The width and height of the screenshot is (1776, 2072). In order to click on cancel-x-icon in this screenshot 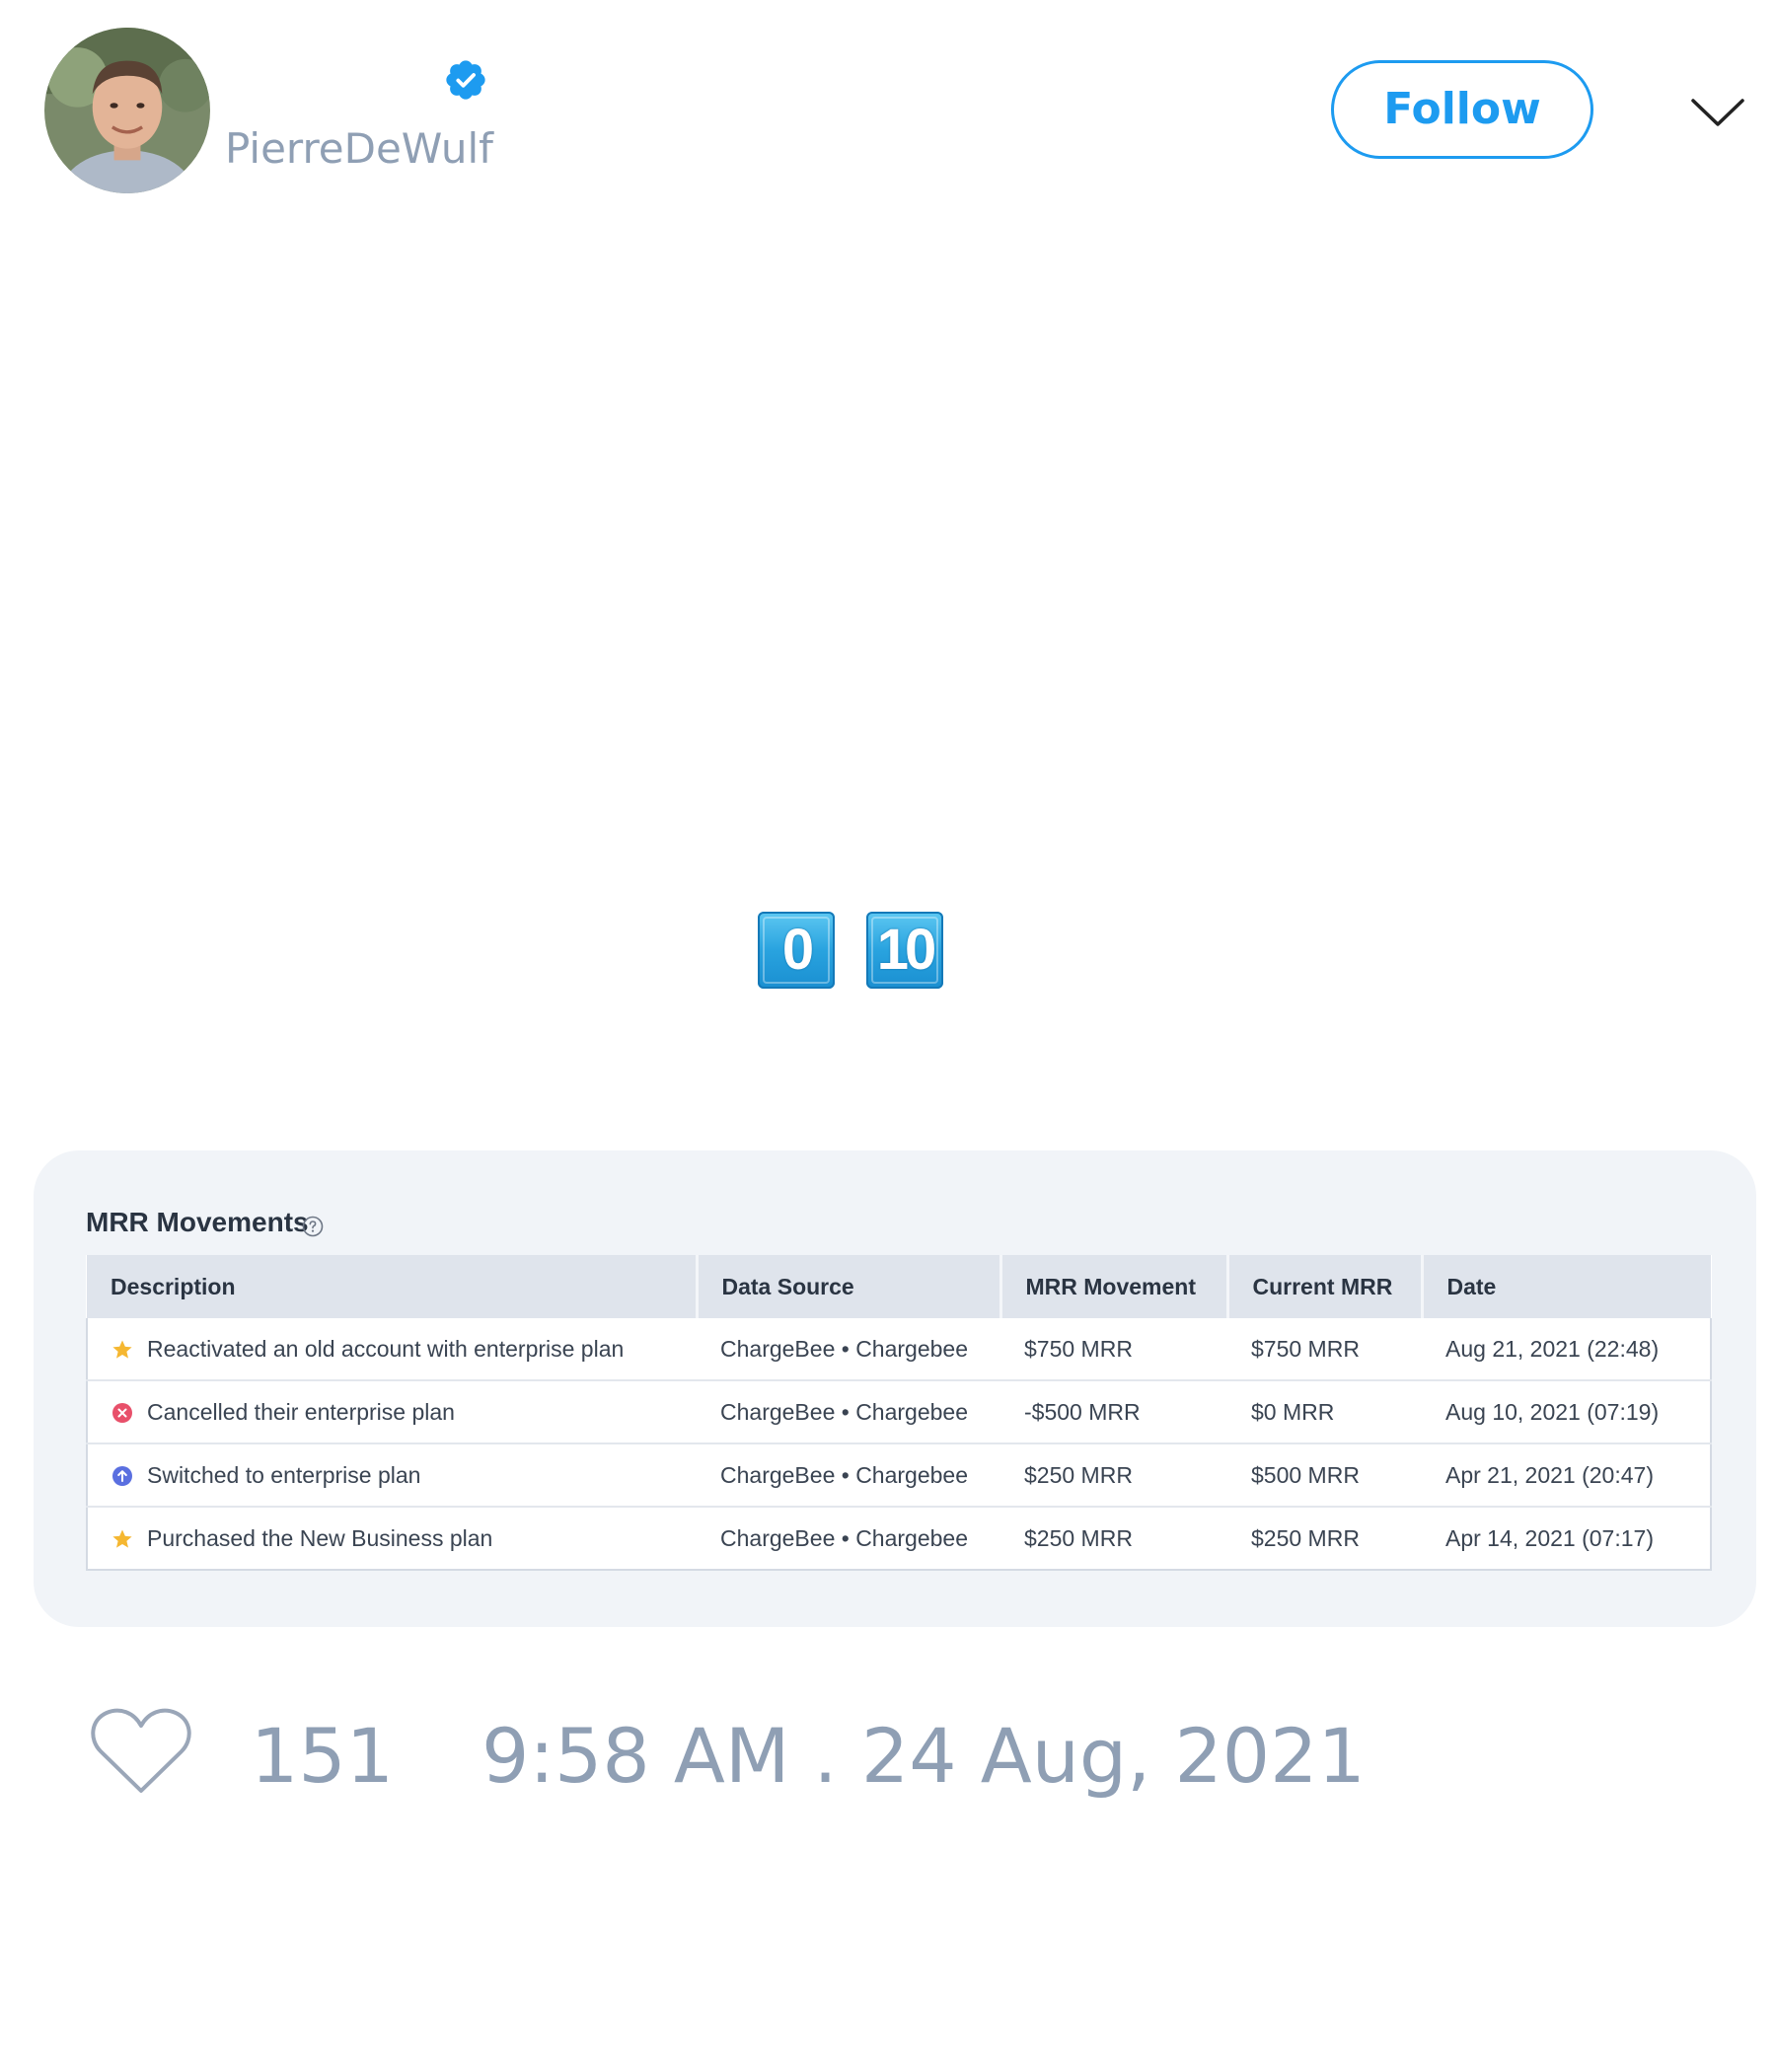, I will do `click(122, 1413)`.